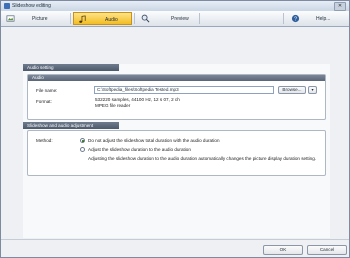  I want to click on dialog-footer: OK Cancel, so click(175, 248).